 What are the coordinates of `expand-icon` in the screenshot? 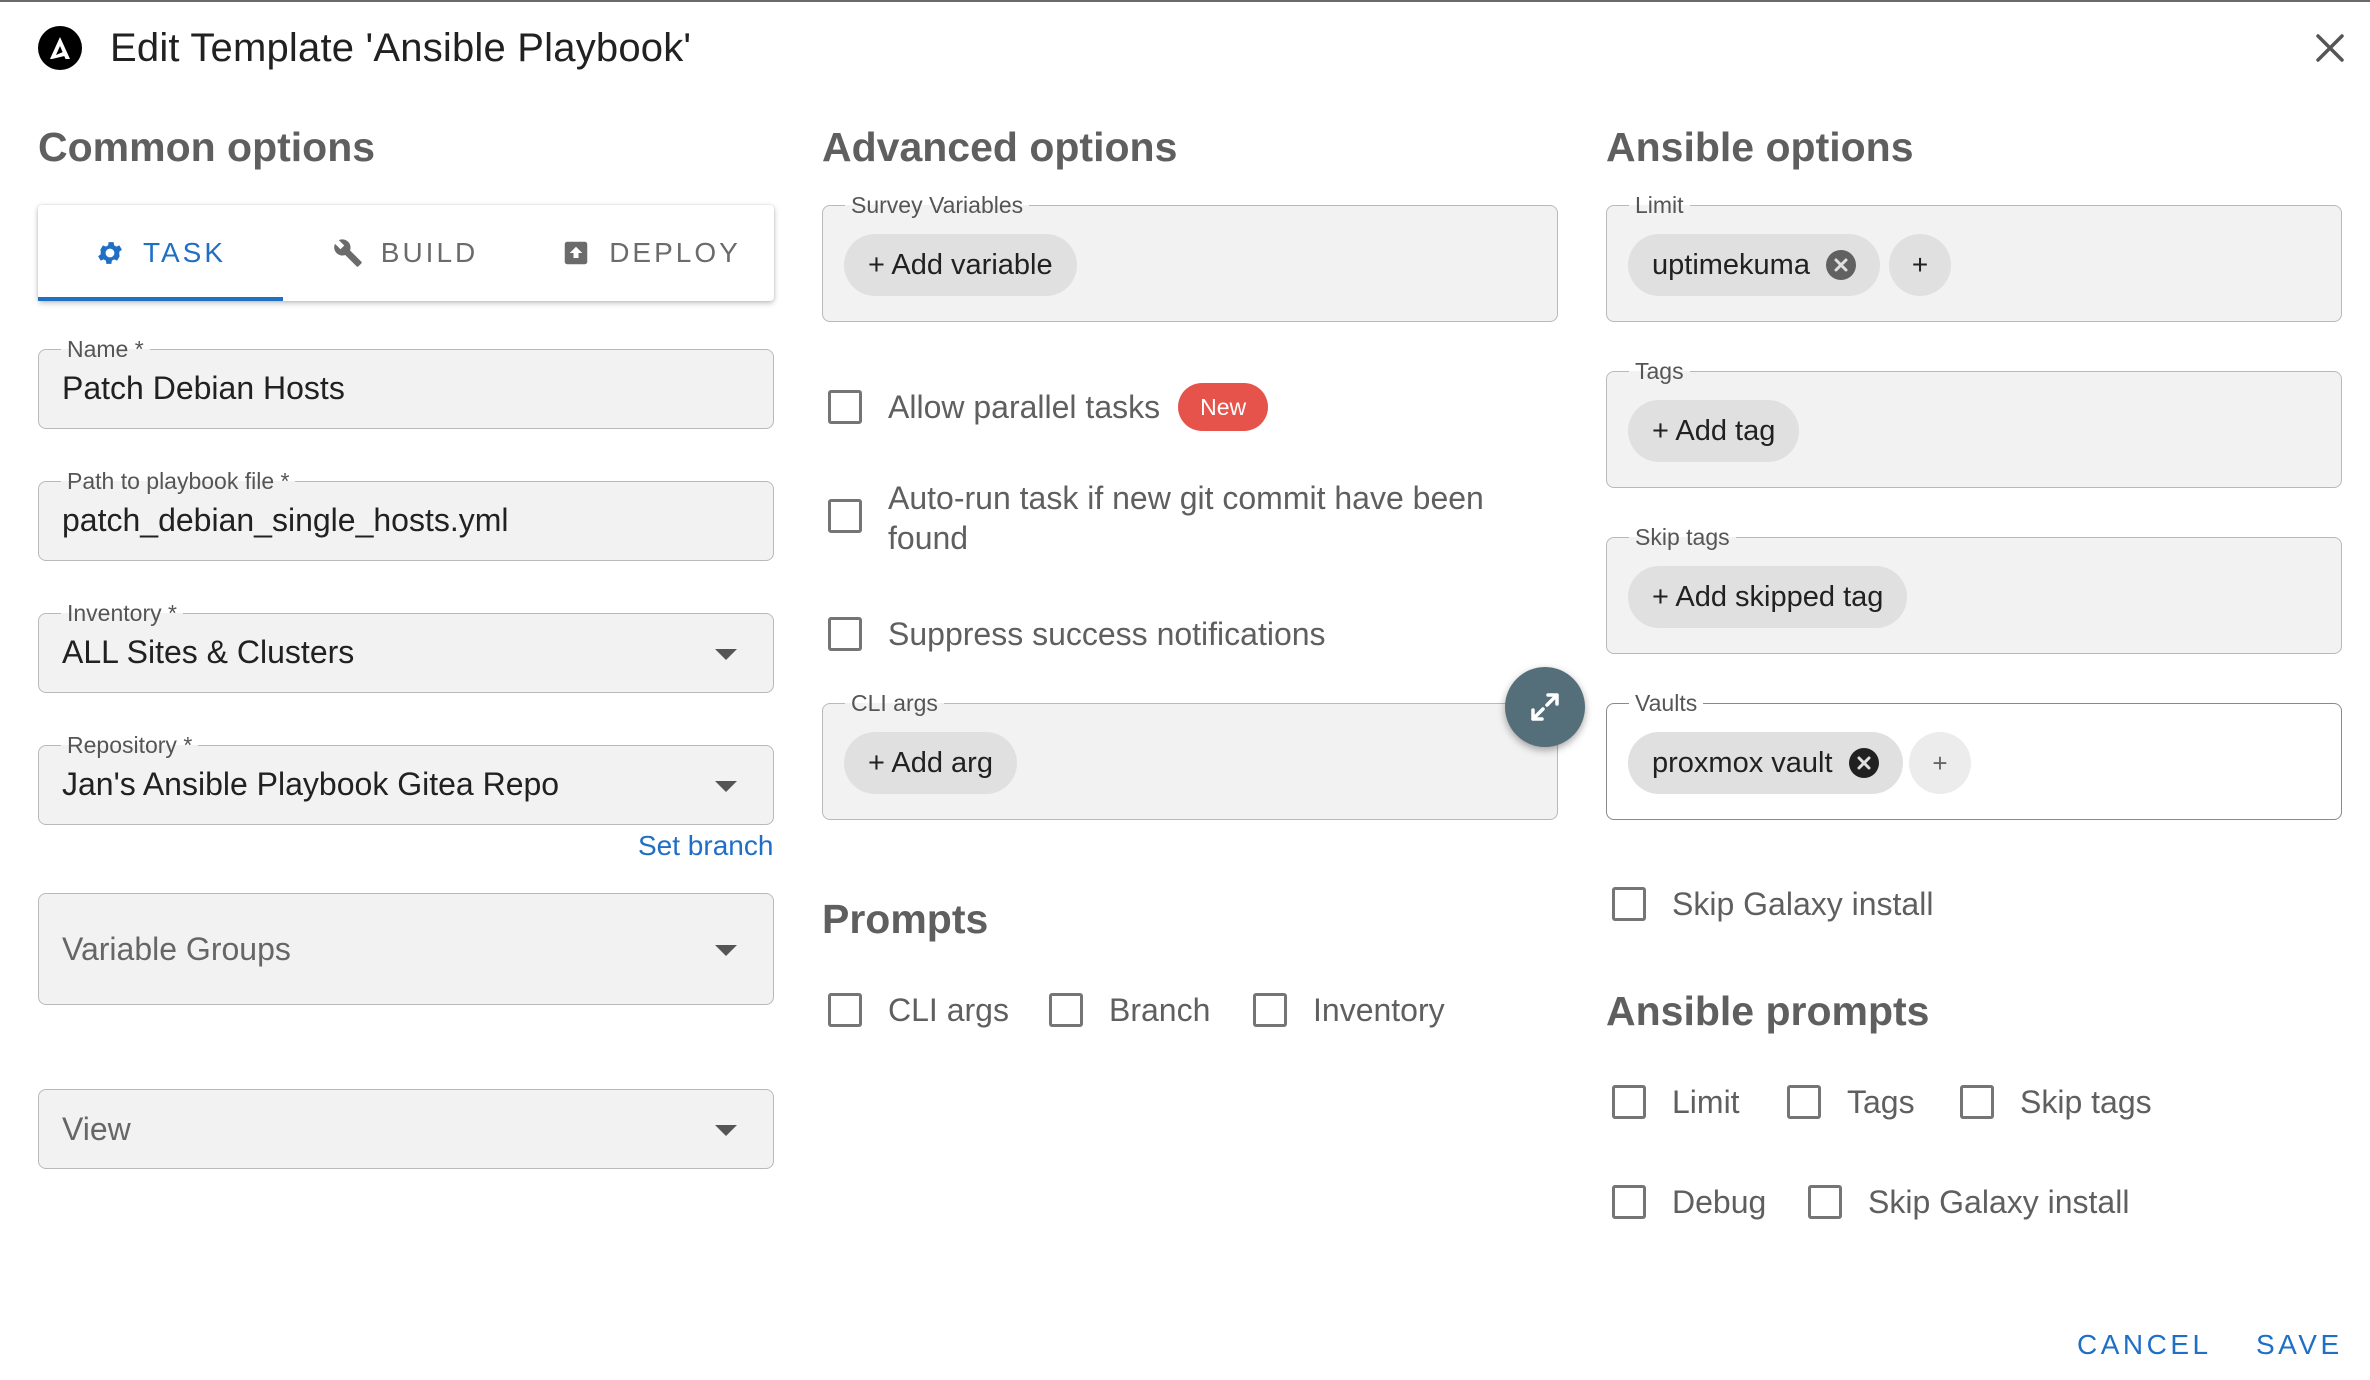 It's located at (1545, 707).